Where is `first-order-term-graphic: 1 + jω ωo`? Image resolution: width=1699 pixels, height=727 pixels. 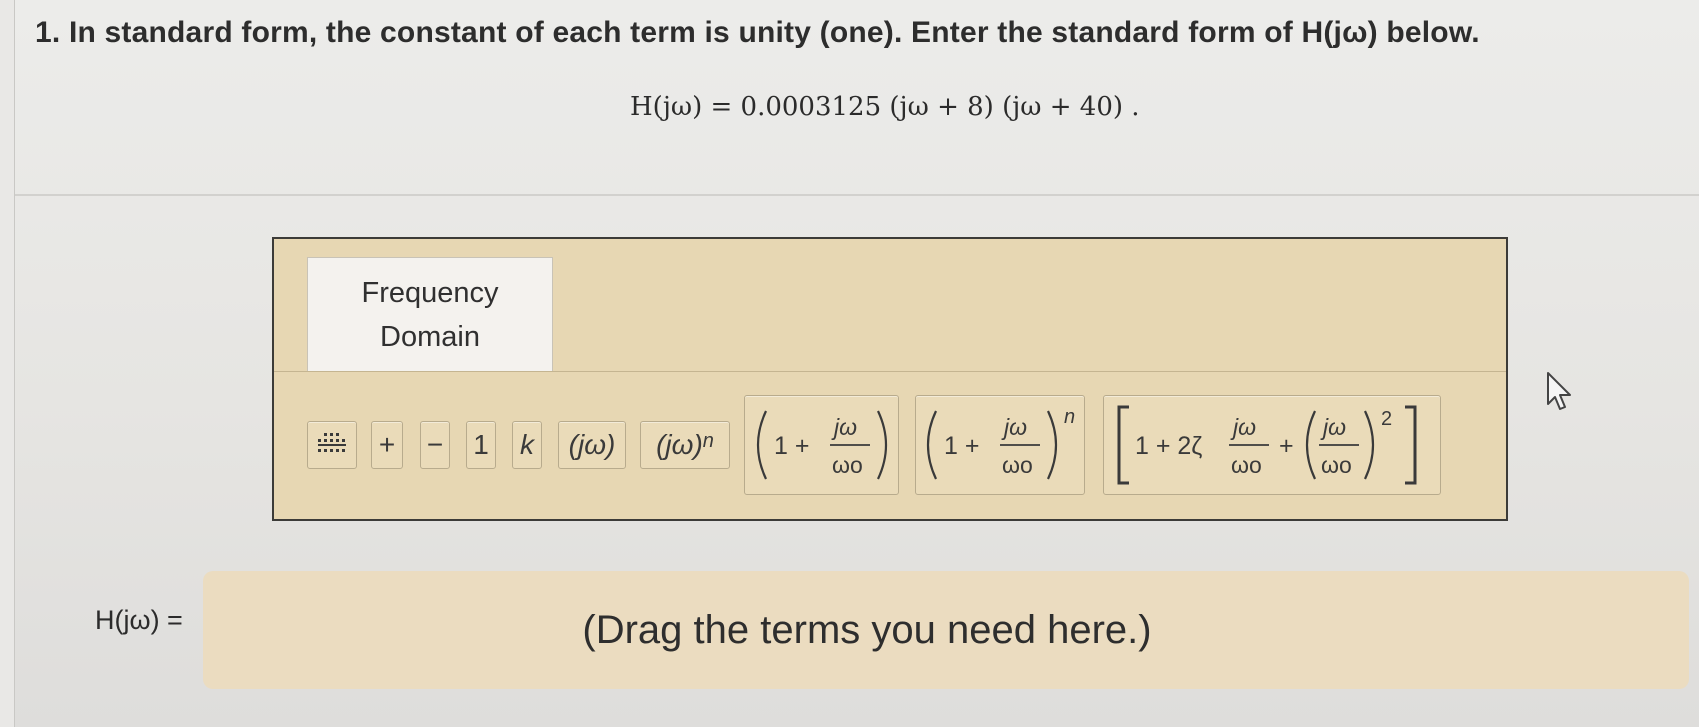
first-order-term-graphic: 1 + jω ωo is located at coordinates (821, 445).